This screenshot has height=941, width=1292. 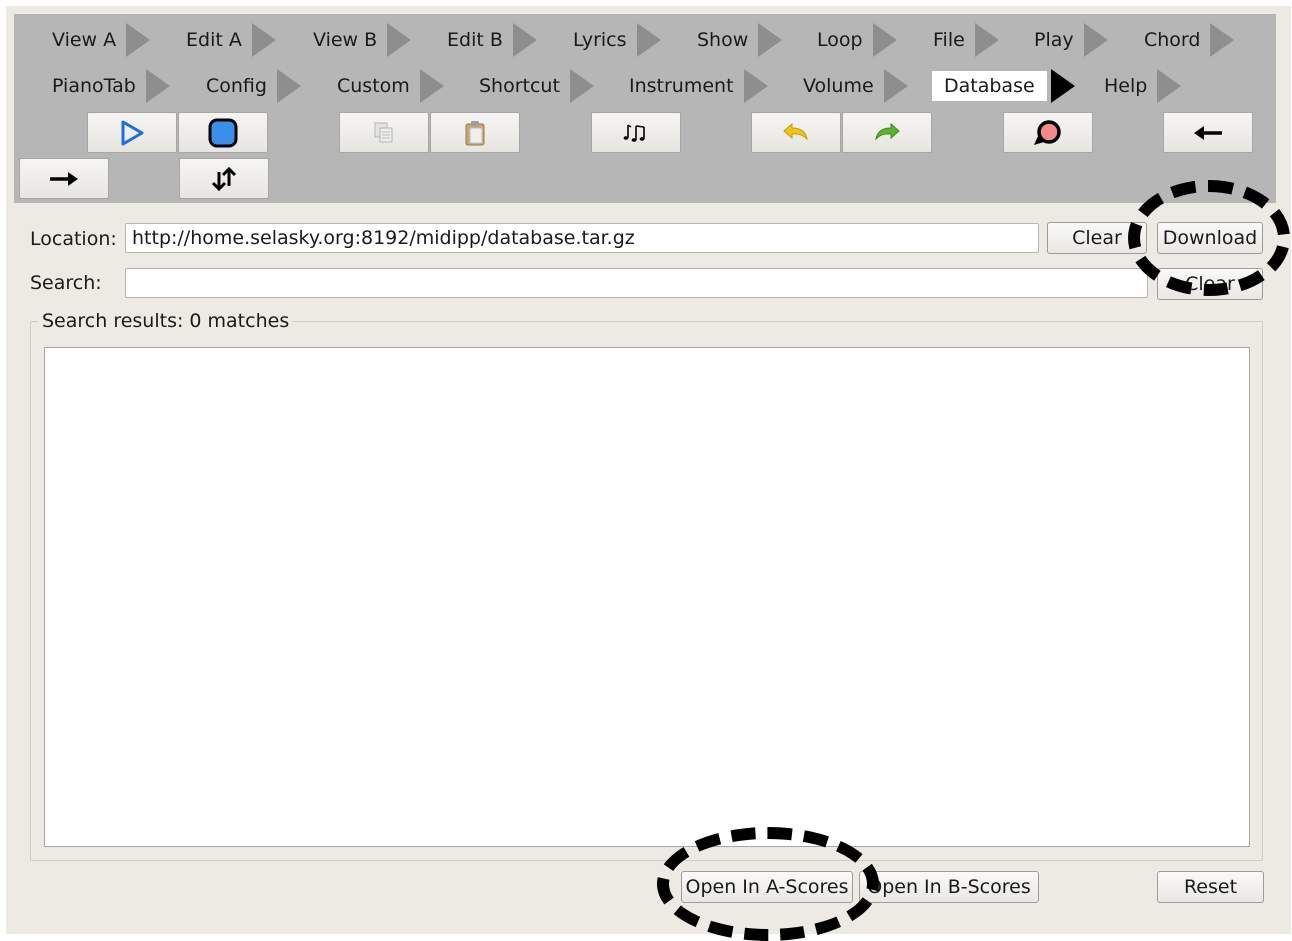 I want to click on tab-help: Help, so click(x=1140, y=86).